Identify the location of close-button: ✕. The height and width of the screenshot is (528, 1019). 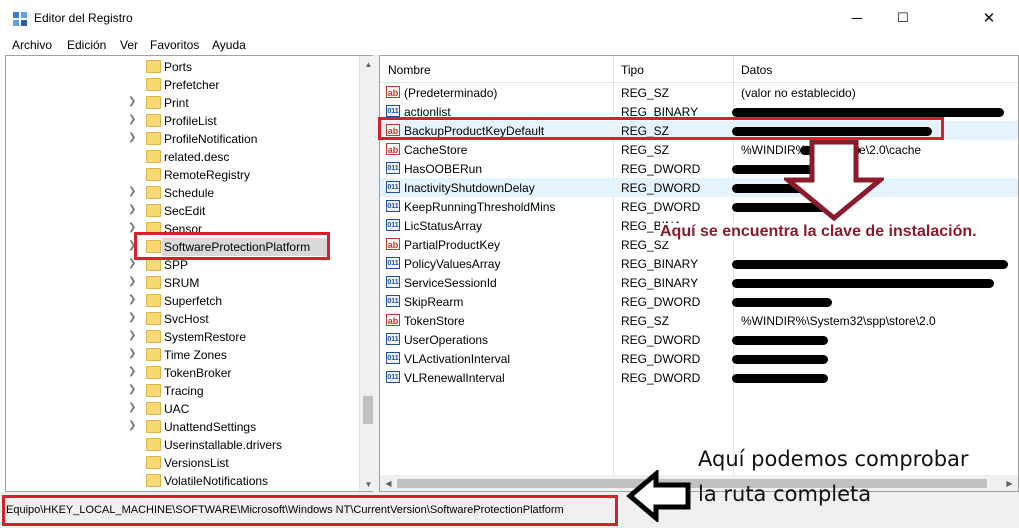
(989, 18).